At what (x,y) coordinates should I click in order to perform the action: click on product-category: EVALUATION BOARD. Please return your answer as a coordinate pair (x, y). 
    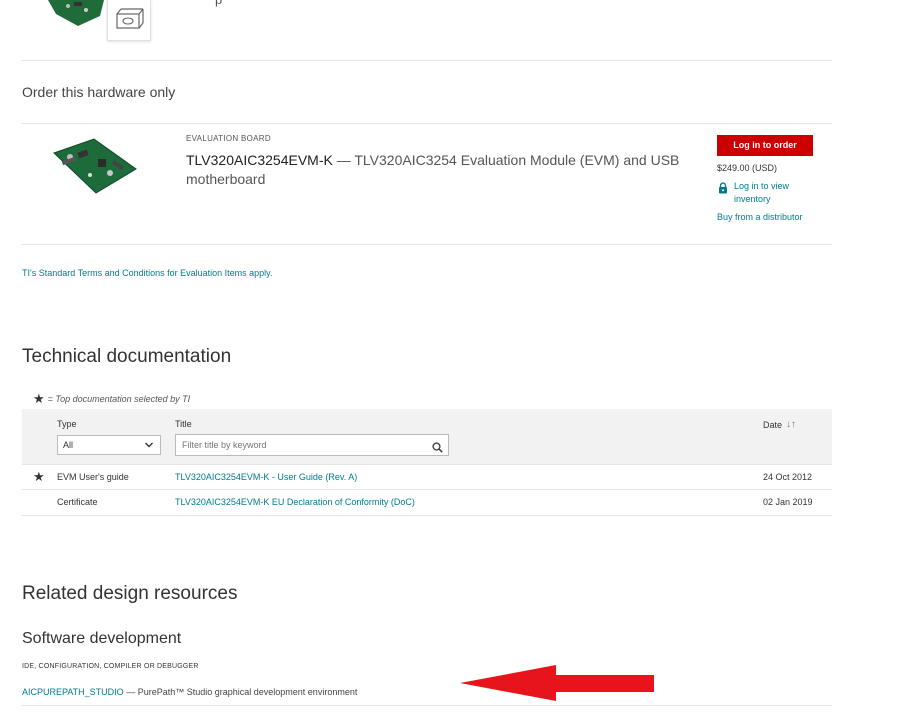
    Looking at the image, I should click on (228, 138).